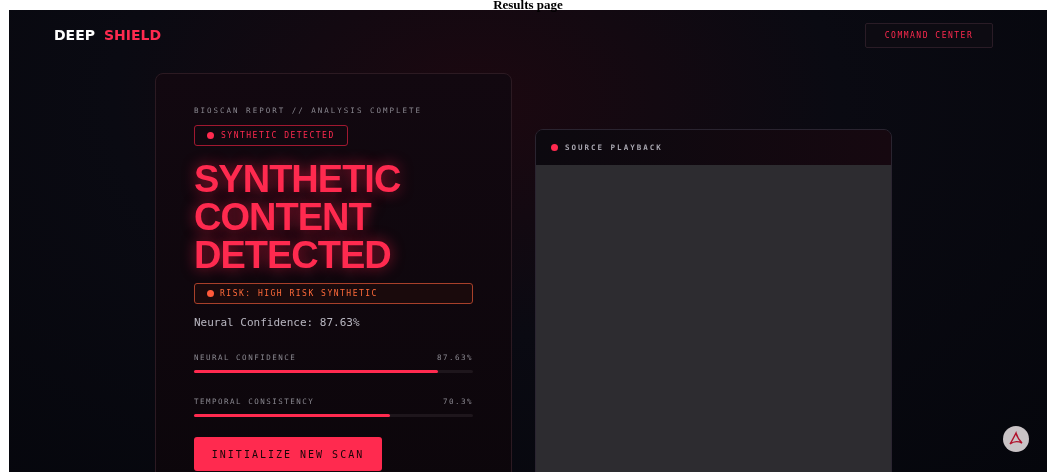  Describe the element at coordinates (554, 147) in the screenshot. I see `record-dot-icon` at that location.